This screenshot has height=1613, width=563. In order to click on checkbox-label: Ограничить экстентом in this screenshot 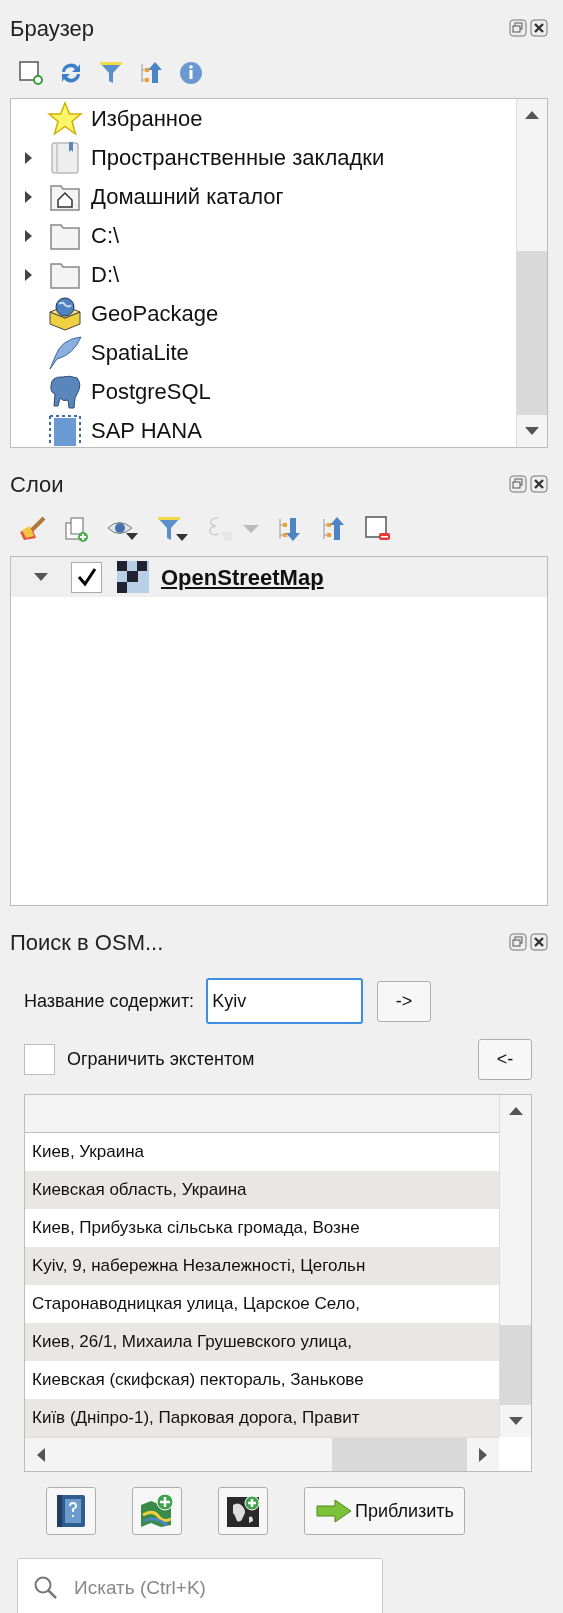, I will do `click(161, 1059)`.